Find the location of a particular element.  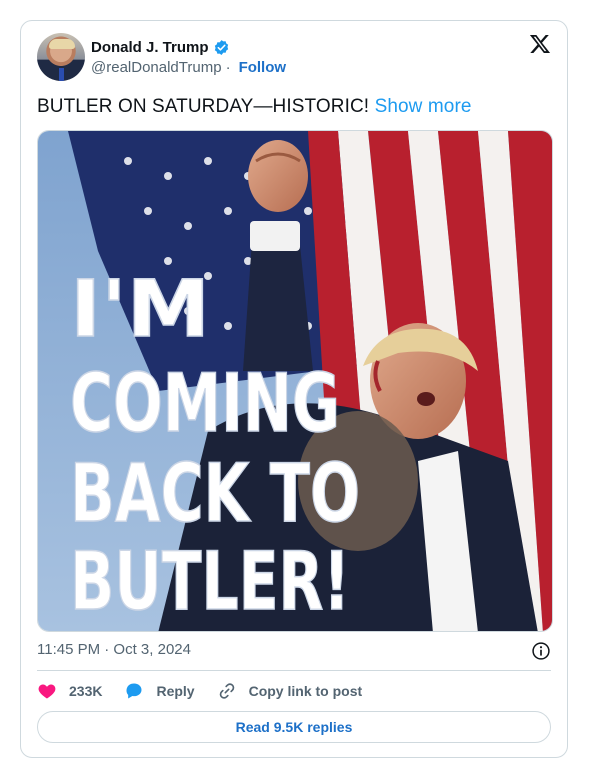

avatar is located at coordinates (61, 57).